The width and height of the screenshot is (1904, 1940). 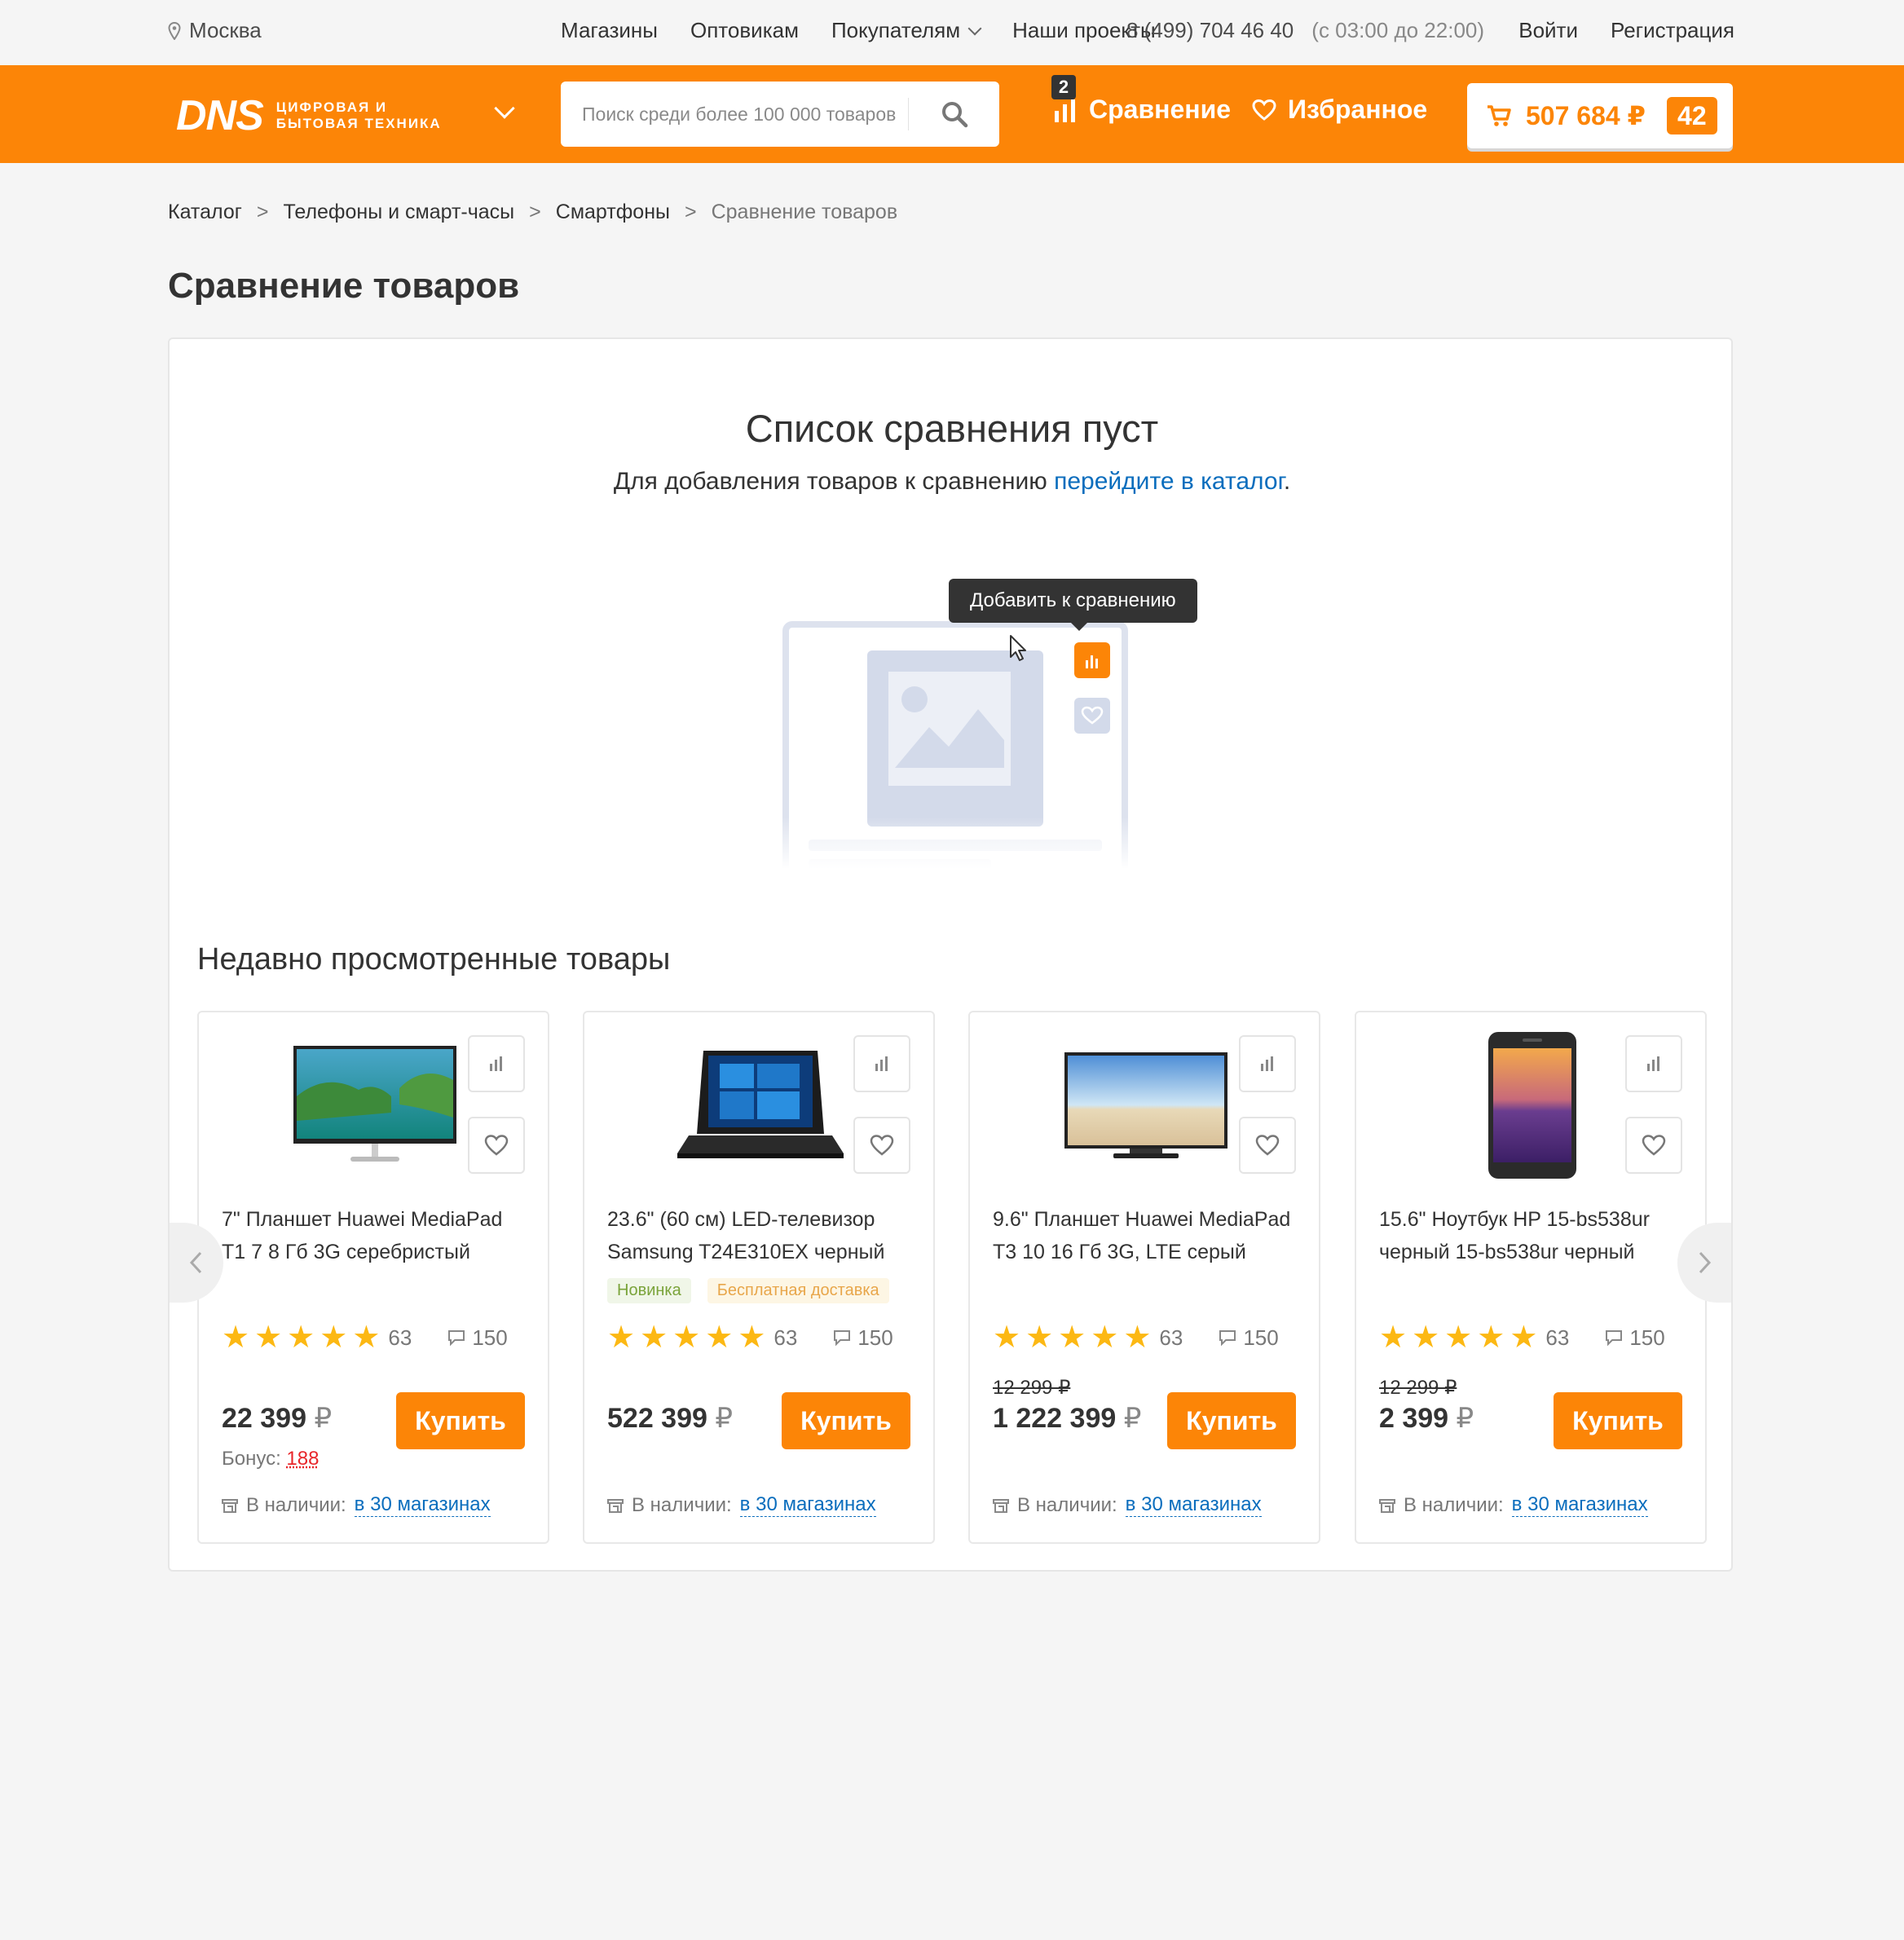 What do you see at coordinates (1261, 1337) in the screenshot?
I see `comments-value: 150` at bounding box center [1261, 1337].